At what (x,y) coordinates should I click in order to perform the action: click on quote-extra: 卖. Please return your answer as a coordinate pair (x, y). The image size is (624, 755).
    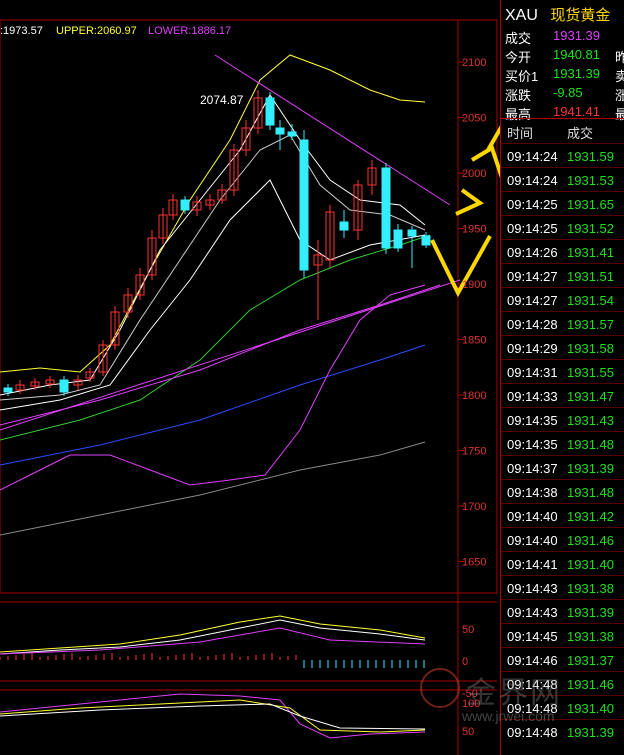
    Looking at the image, I should click on (619, 76).